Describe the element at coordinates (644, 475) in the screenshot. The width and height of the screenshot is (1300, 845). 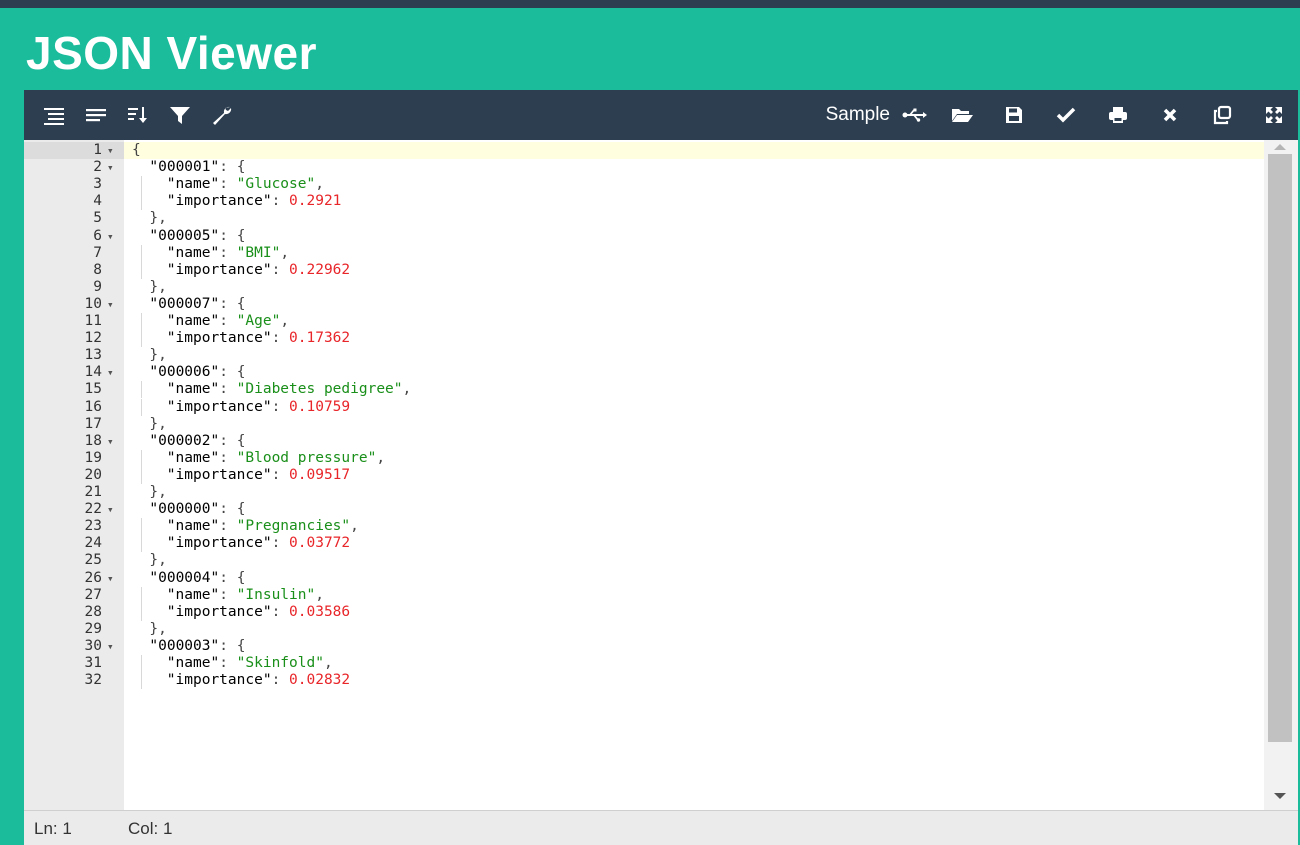
I see `code-line: 20 "importance": 0.09517` at that location.